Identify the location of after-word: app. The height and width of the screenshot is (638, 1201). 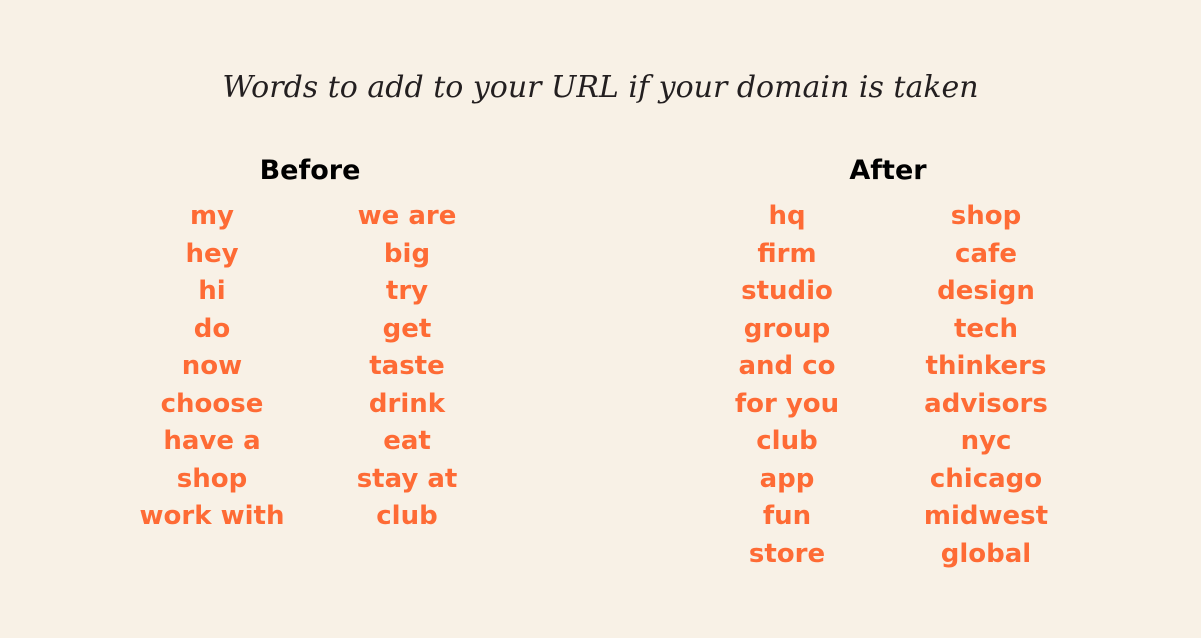
(787, 478).